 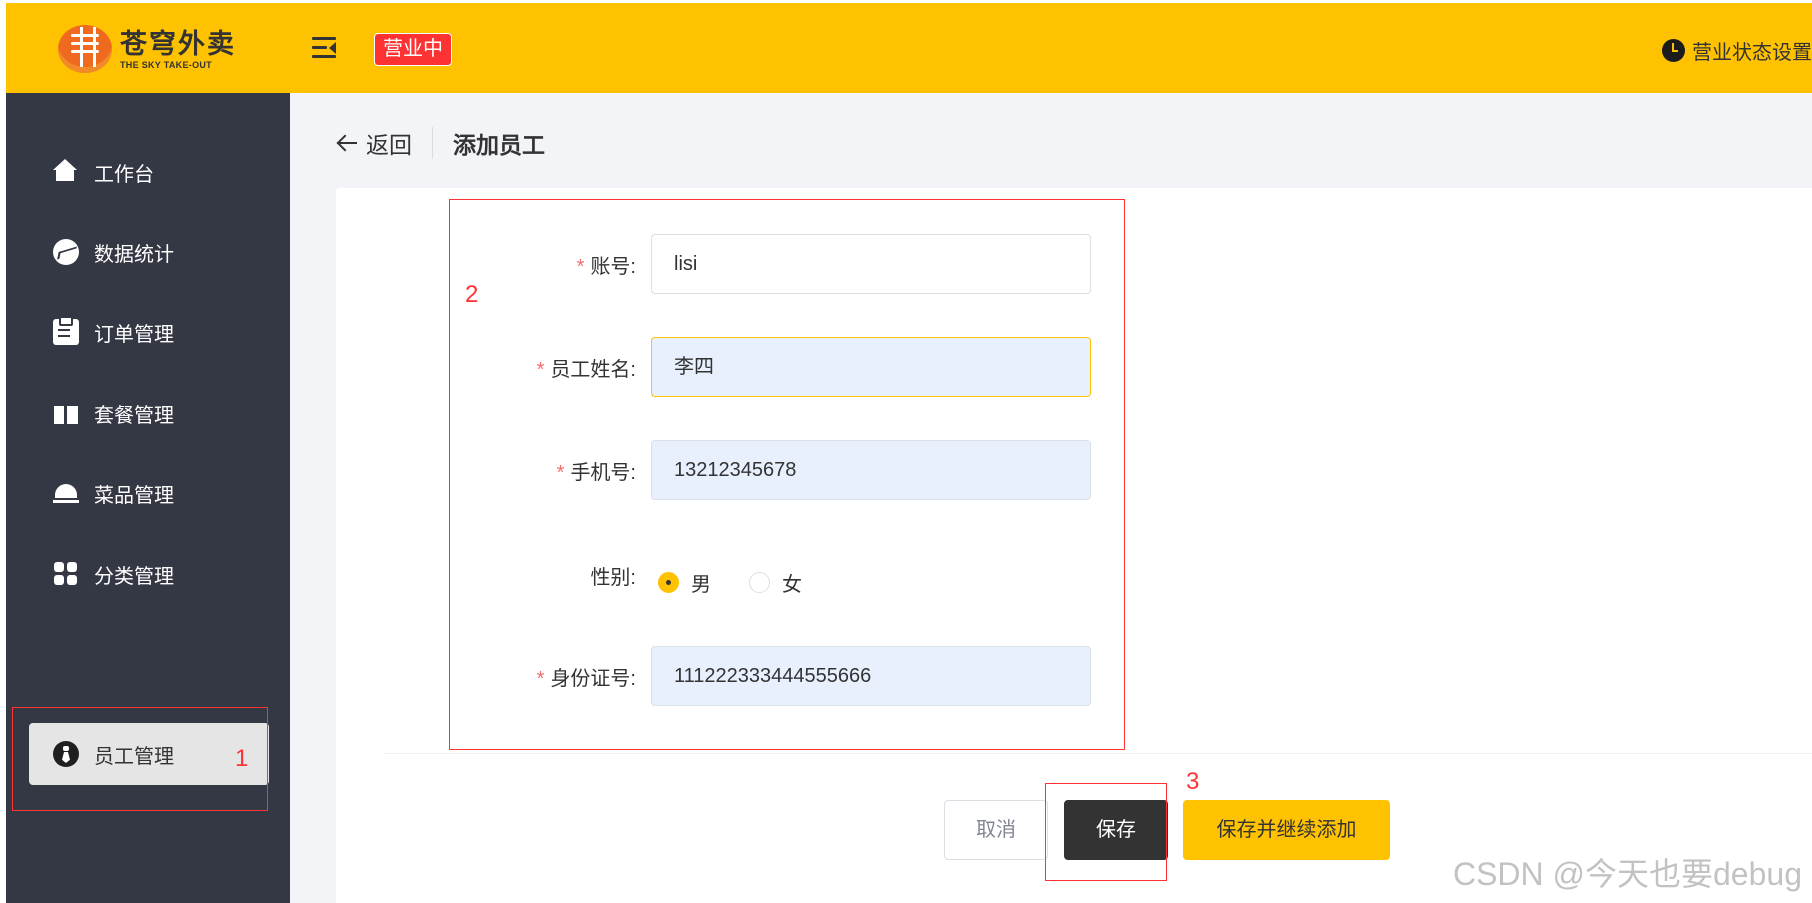 I want to click on sidebar-item-dishes: 菜品管理, so click(x=113, y=493).